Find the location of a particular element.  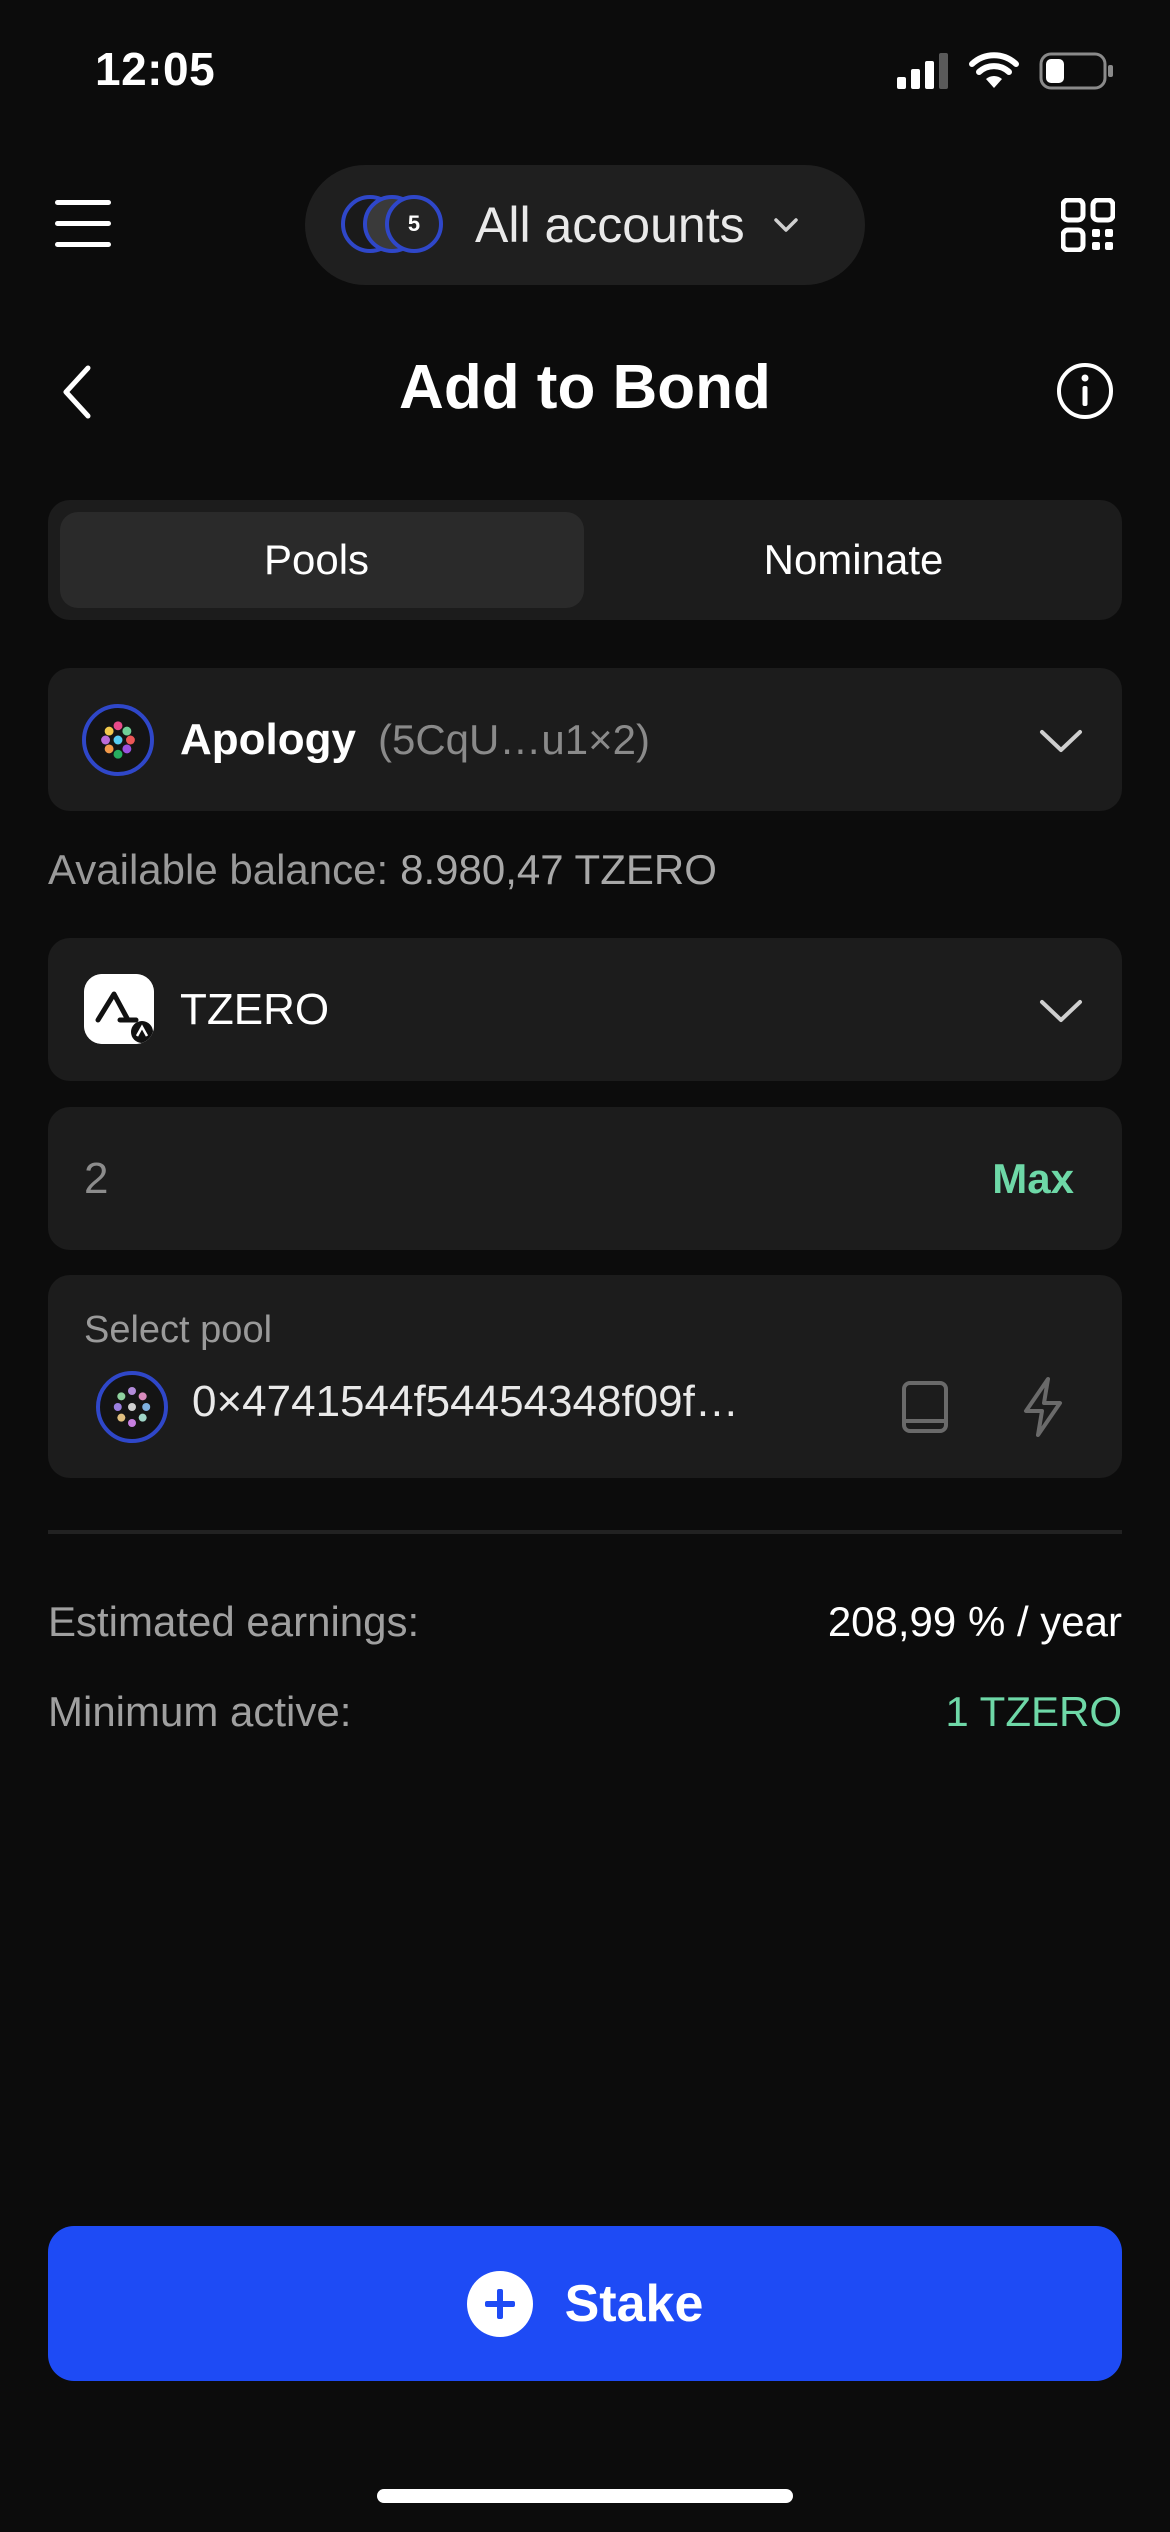

book-icon is located at coordinates (925, 1407).